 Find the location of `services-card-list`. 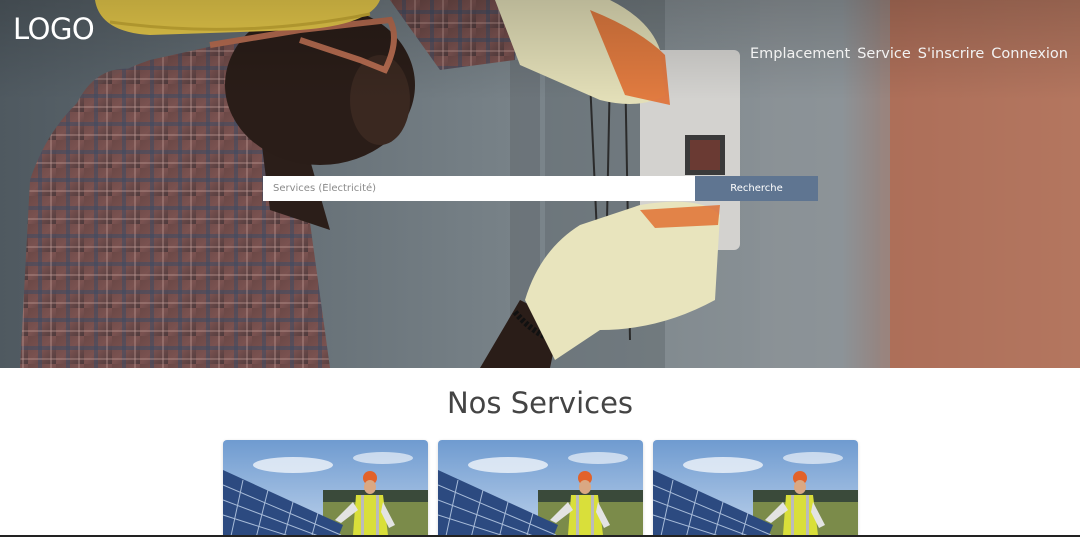

services-card-list is located at coordinates (540, 488).